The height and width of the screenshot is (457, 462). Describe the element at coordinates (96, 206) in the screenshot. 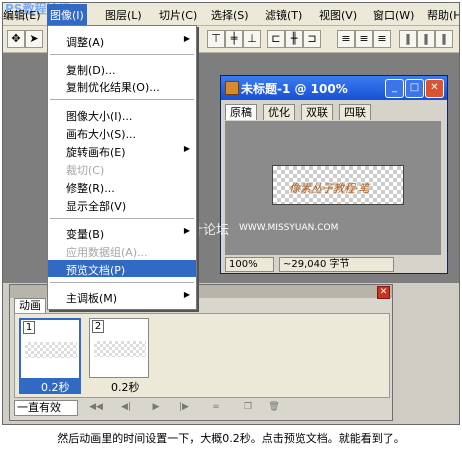

I see `menu-item-label: 显示全部(V)` at that location.